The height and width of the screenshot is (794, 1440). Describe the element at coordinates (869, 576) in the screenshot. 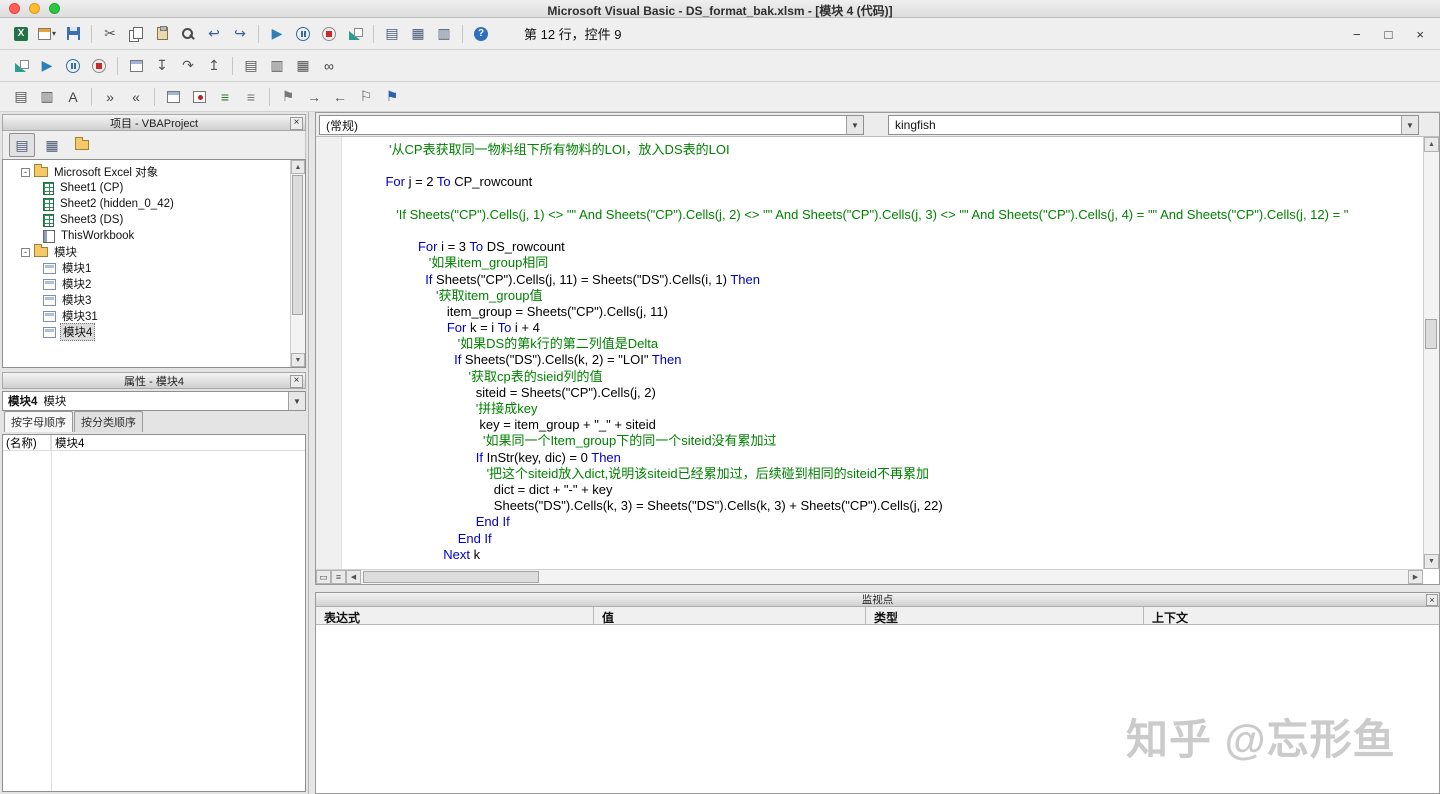

I see `code-horizontal-scrollbar: ▭ ≡ ◀ ▶` at that location.